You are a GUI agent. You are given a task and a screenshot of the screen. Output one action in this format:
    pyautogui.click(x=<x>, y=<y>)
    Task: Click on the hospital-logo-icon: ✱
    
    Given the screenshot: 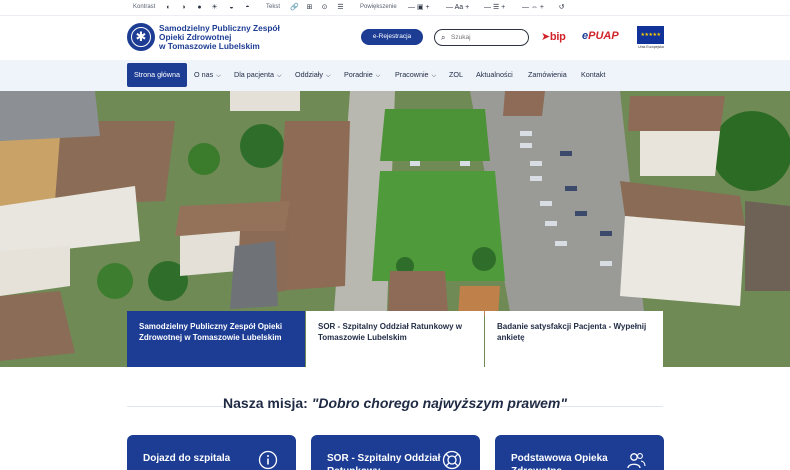 What is the action you would take?
    pyautogui.click(x=141, y=37)
    